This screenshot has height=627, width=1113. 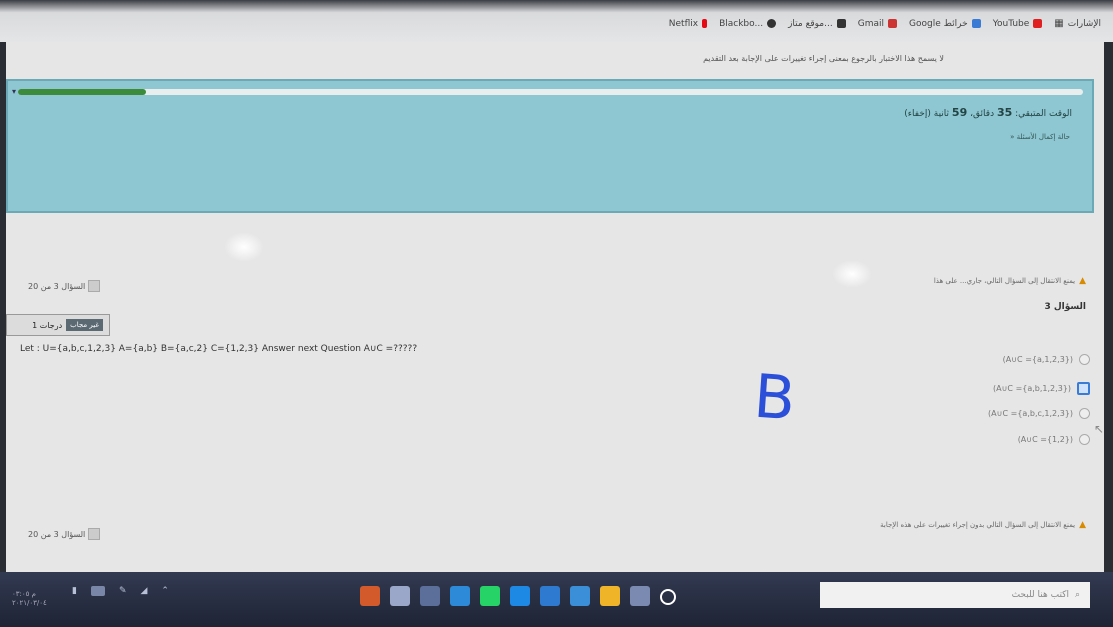 I want to click on bookmark-google-maps: Google خرائط, so click(x=945, y=24).